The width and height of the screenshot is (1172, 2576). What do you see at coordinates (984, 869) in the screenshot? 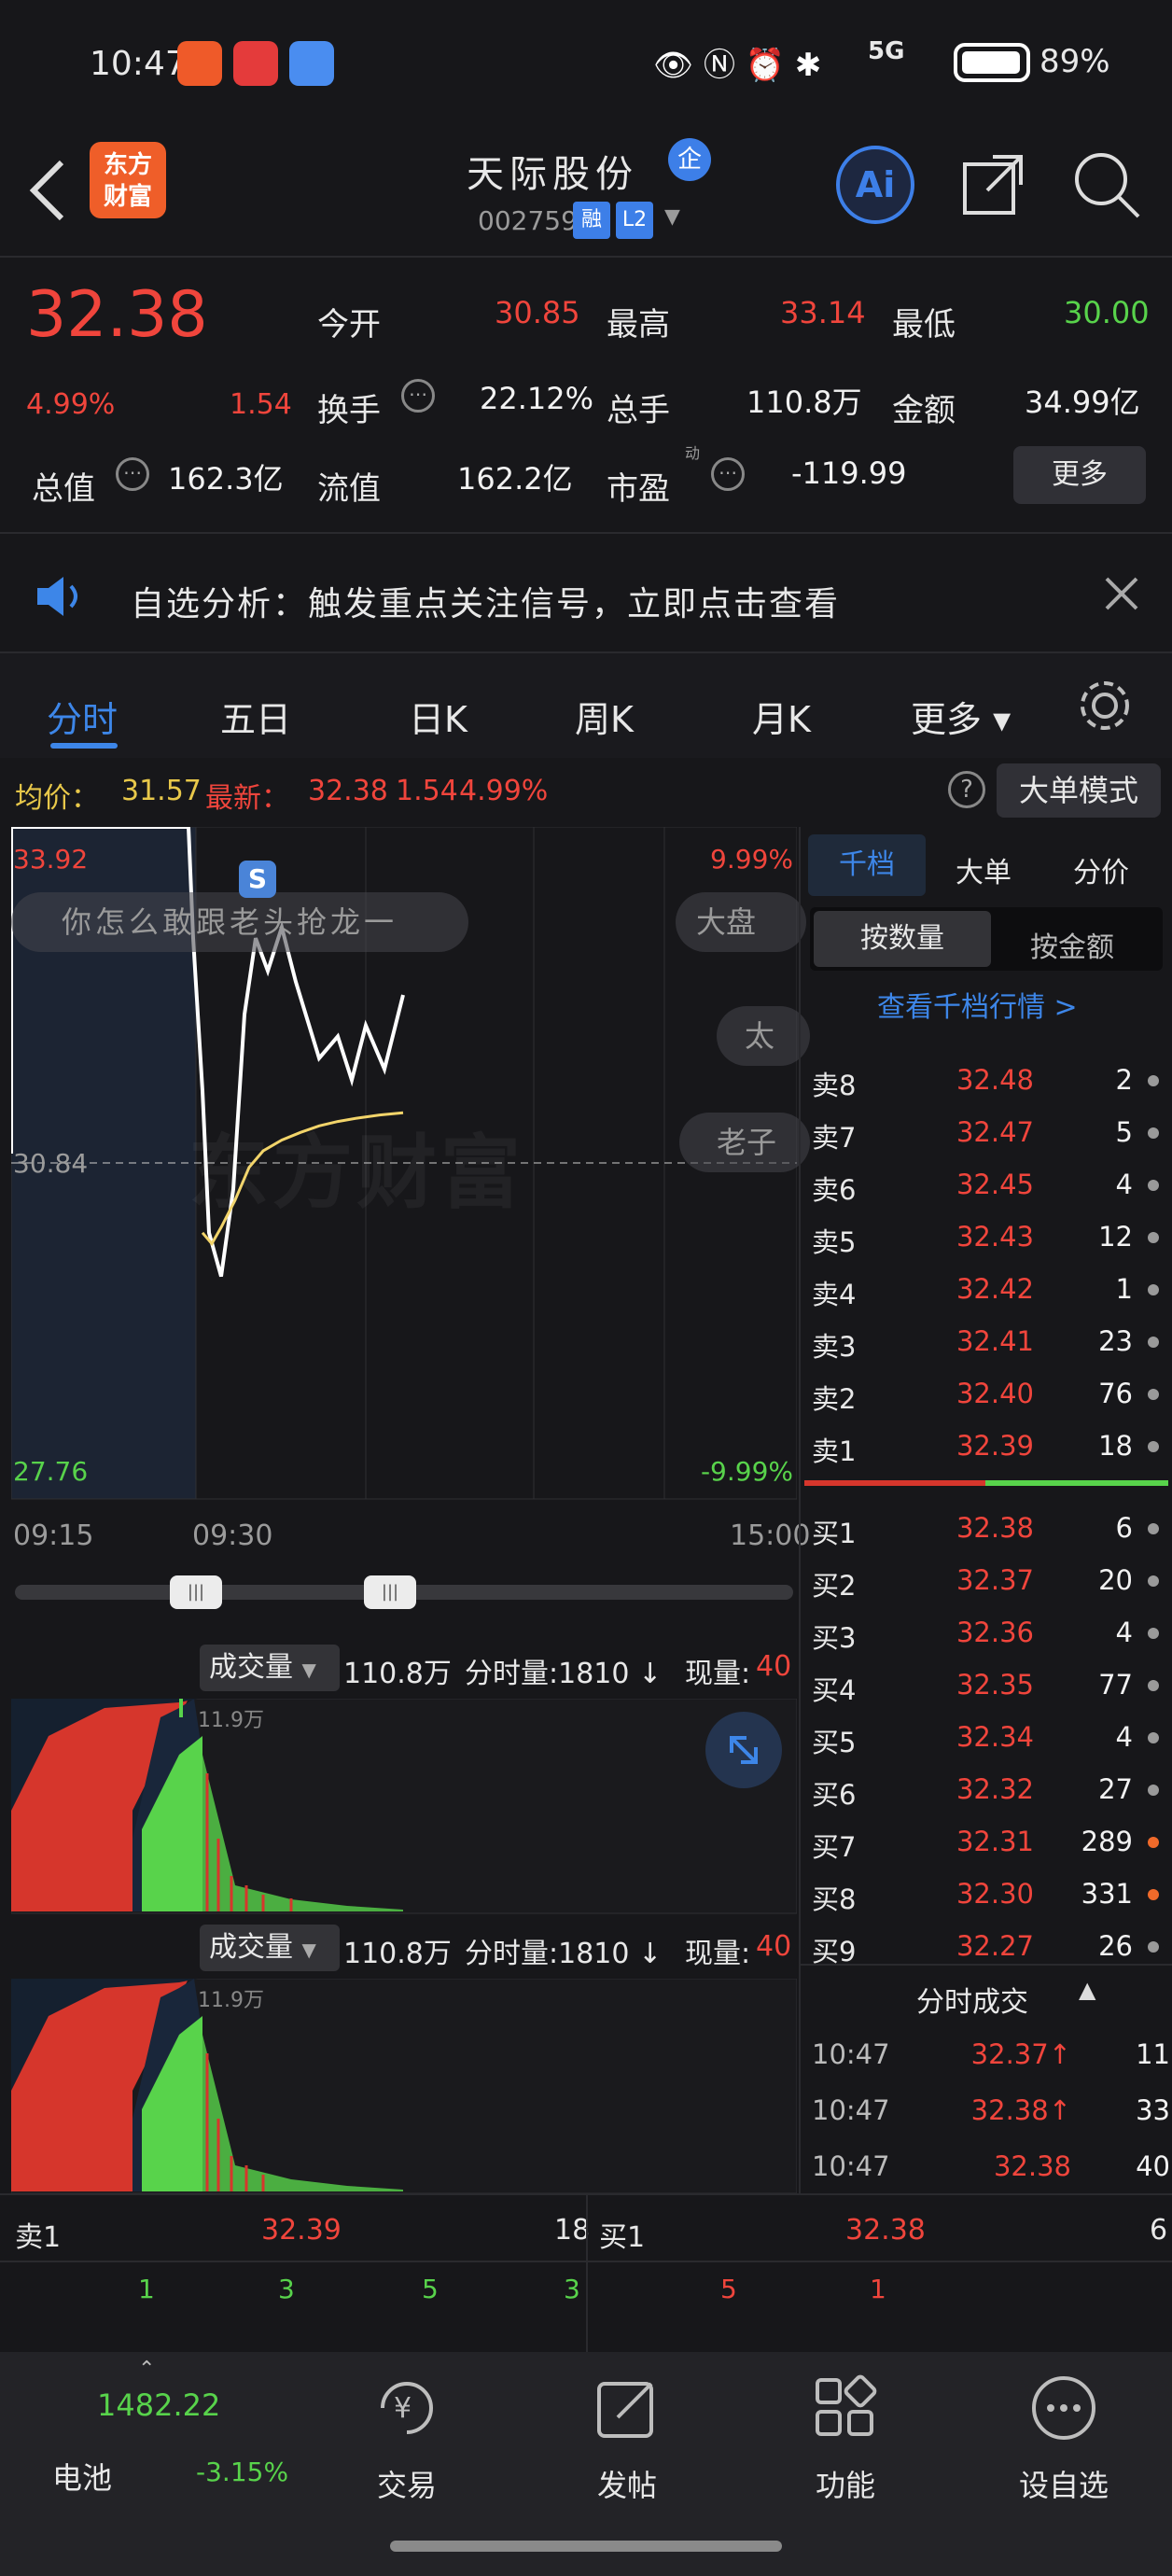
I see `tab-big-orders: 大单` at bounding box center [984, 869].